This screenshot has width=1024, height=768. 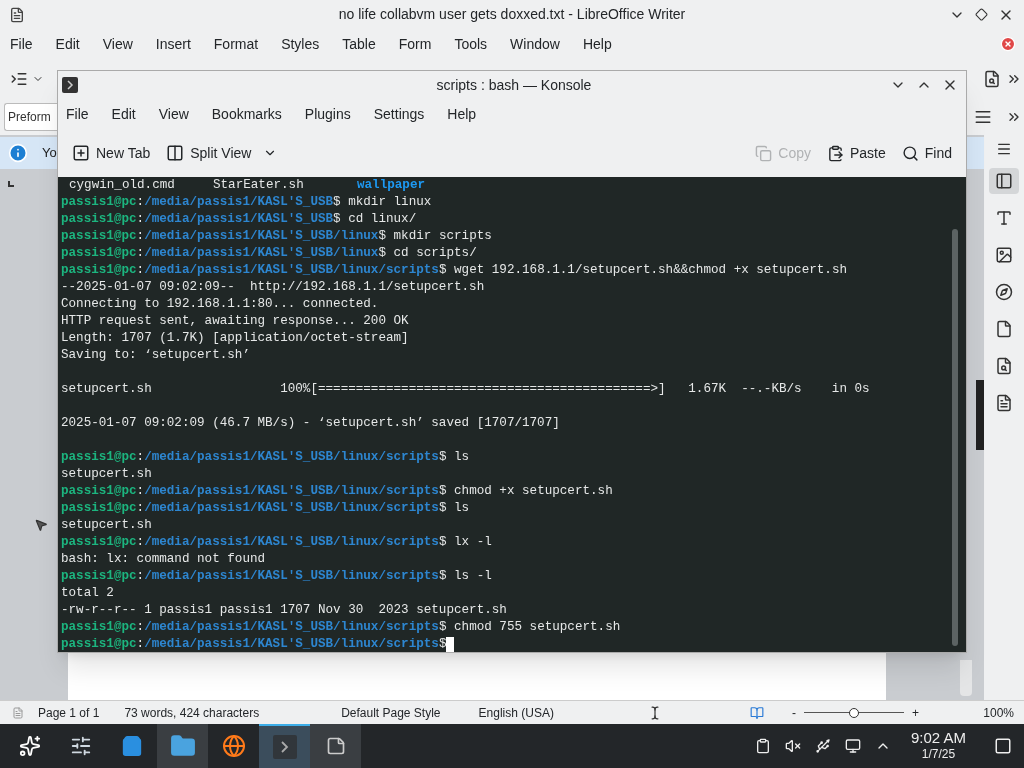 What do you see at coordinates (155, 355) in the screenshot?
I see `terminal-line: Saving to: ‘setupcert.sh’` at bounding box center [155, 355].